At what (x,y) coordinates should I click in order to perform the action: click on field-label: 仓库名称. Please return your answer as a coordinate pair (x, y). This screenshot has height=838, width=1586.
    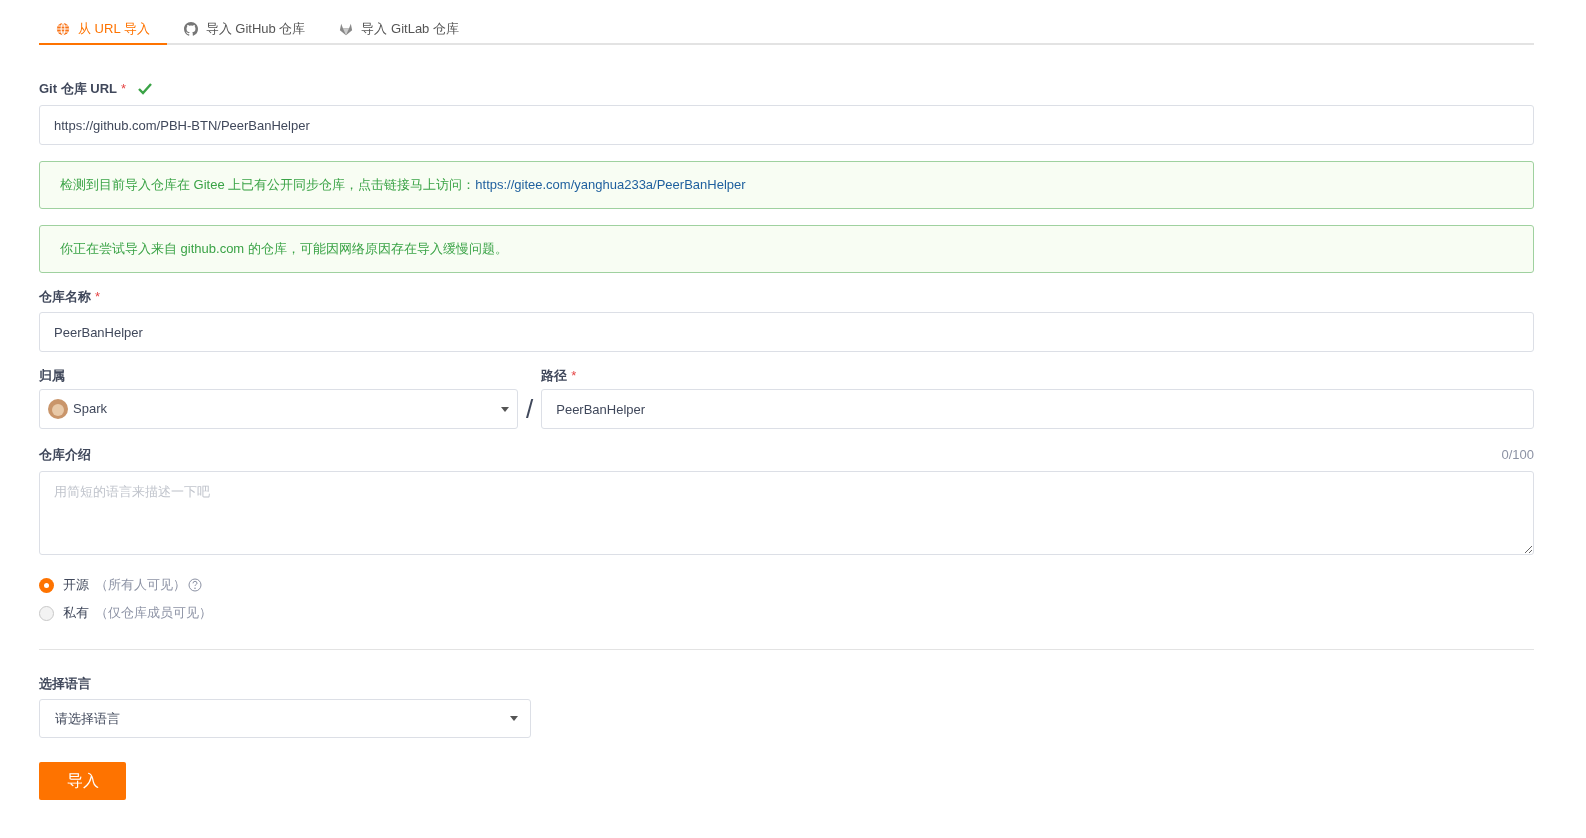
    Looking at the image, I should click on (65, 297).